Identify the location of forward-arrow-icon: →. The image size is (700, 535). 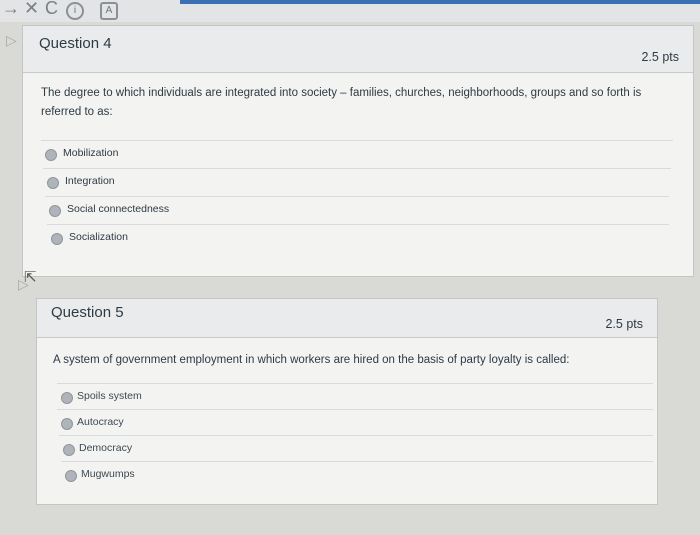
(11, 9).